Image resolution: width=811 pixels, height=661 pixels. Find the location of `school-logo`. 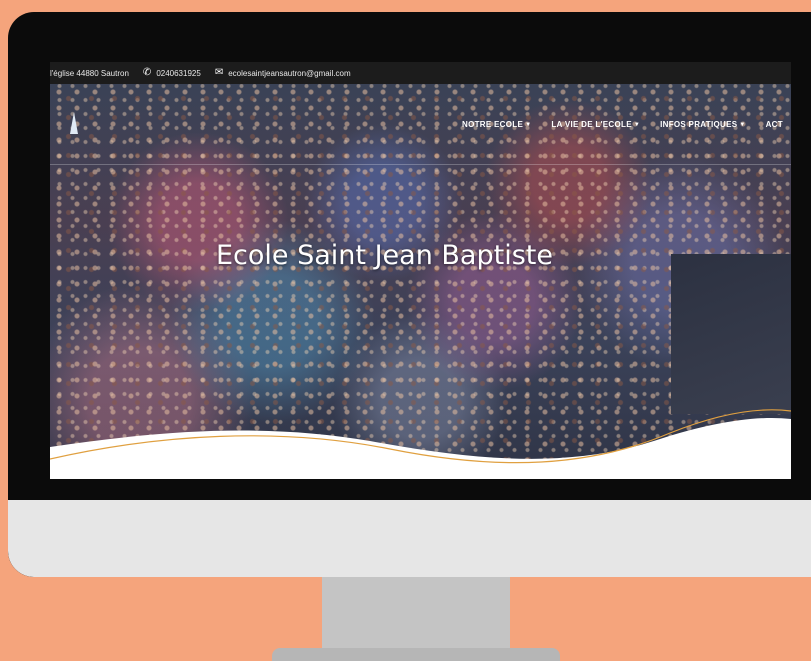

school-logo is located at coordinates (74, 133).